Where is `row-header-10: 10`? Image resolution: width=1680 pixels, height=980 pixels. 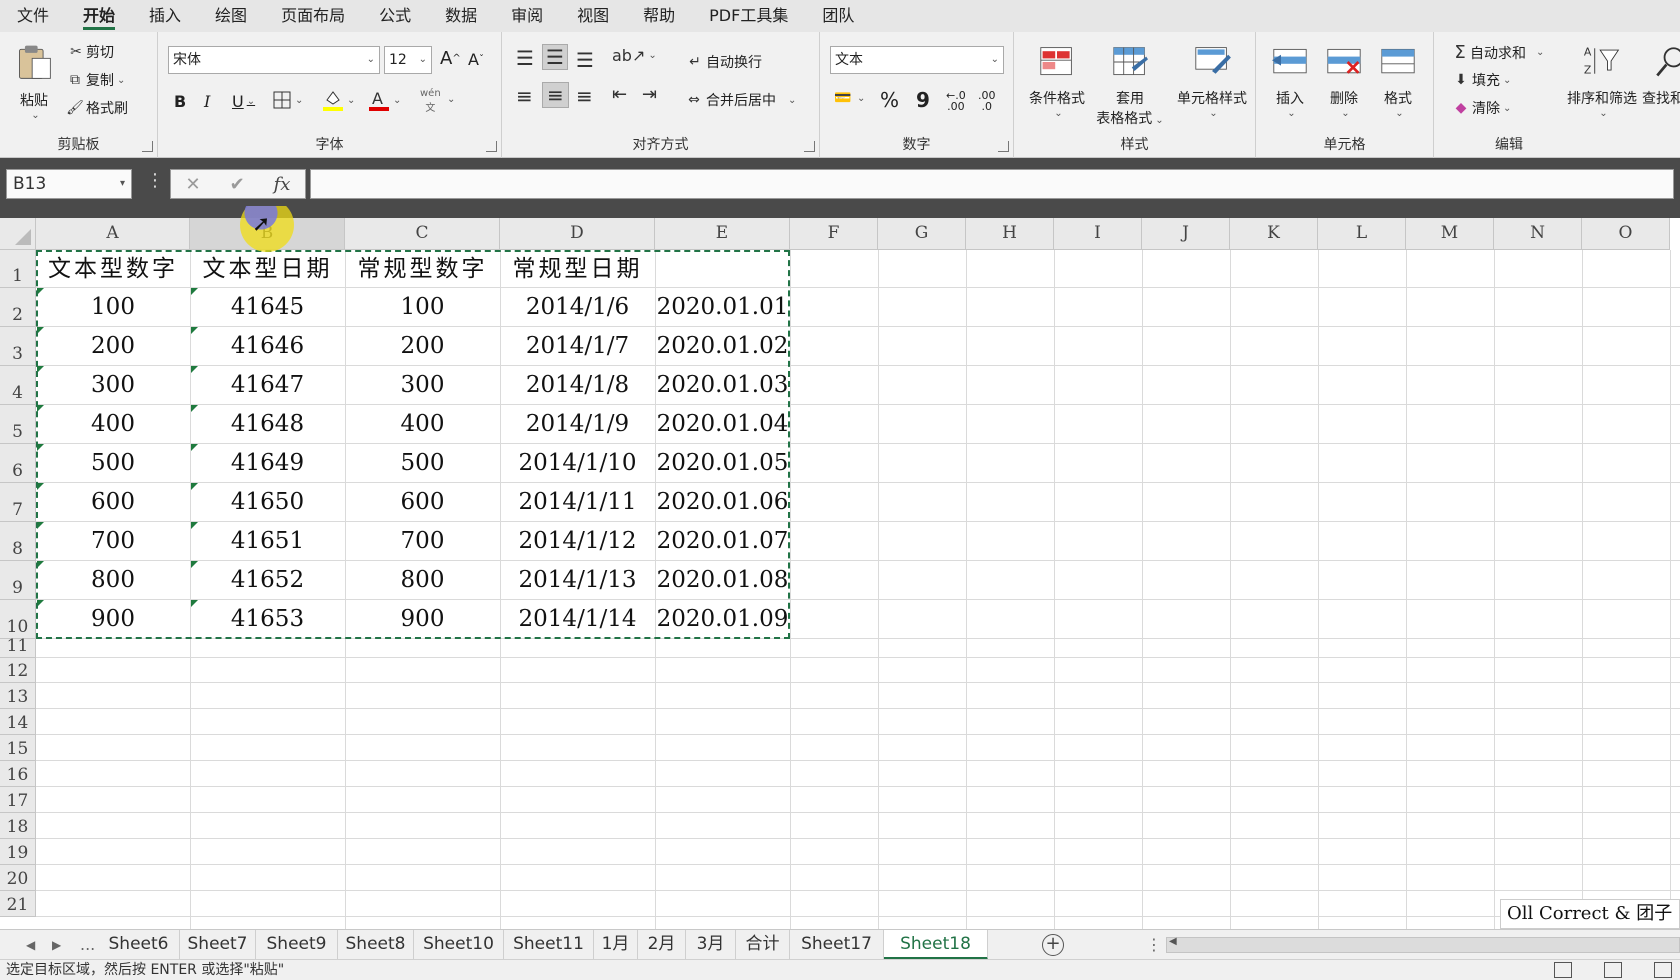
row-header-10: 10 is located at coordinates (18, 619).